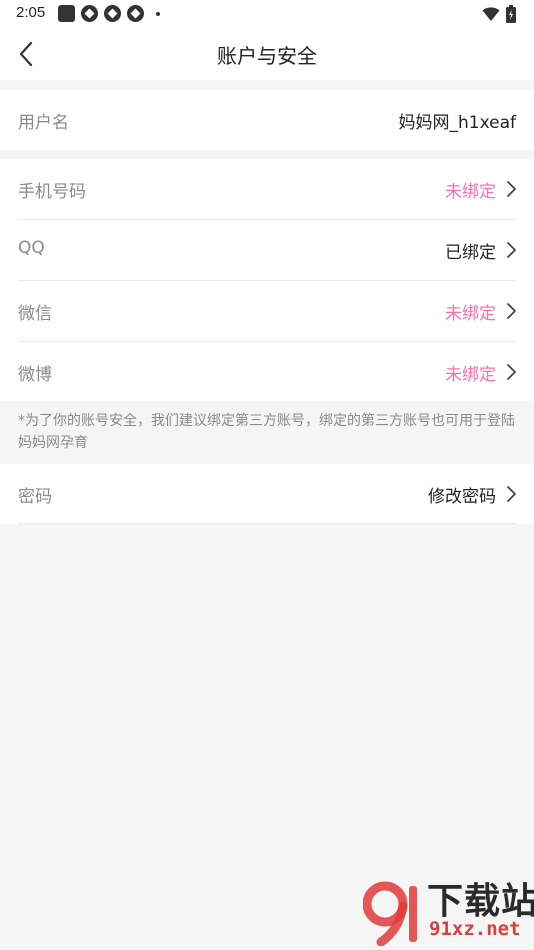  What do you see at coordinates (31, 248) in the screenshot?
I see `qq-label: QQ` at bounding box center [31, 248].